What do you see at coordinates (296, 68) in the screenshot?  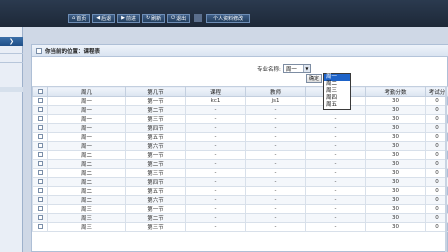 I see `weekday-select: 周一 ▼` at bounding box center [296, 68].